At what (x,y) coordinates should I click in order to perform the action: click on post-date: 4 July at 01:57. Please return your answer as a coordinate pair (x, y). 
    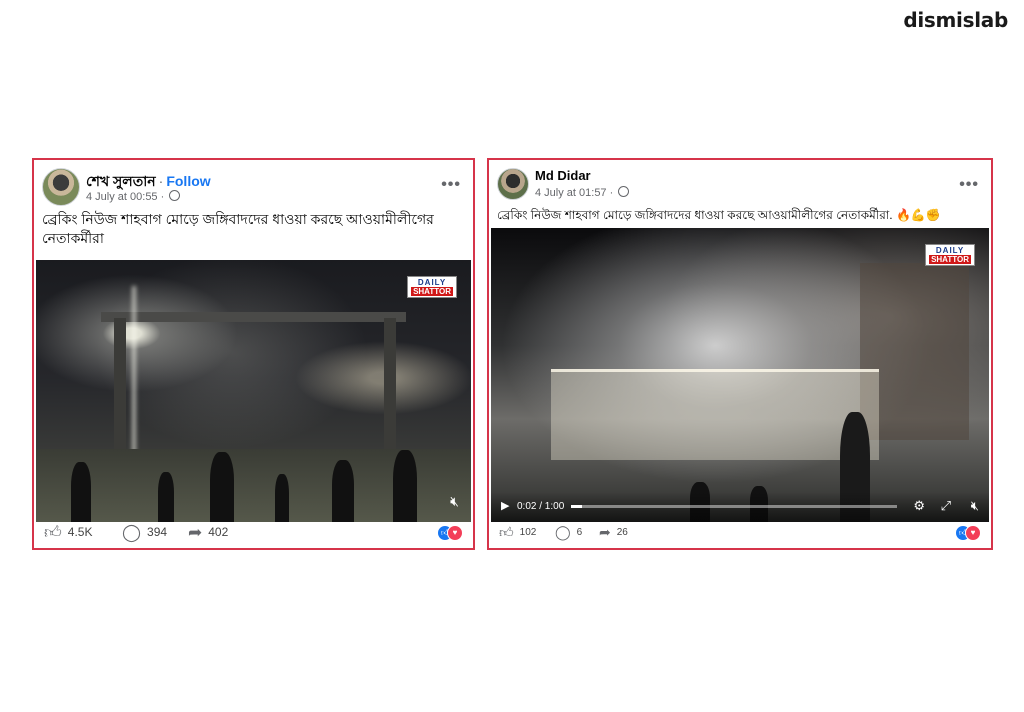
    Looking at the image, I should click on (571, 193).